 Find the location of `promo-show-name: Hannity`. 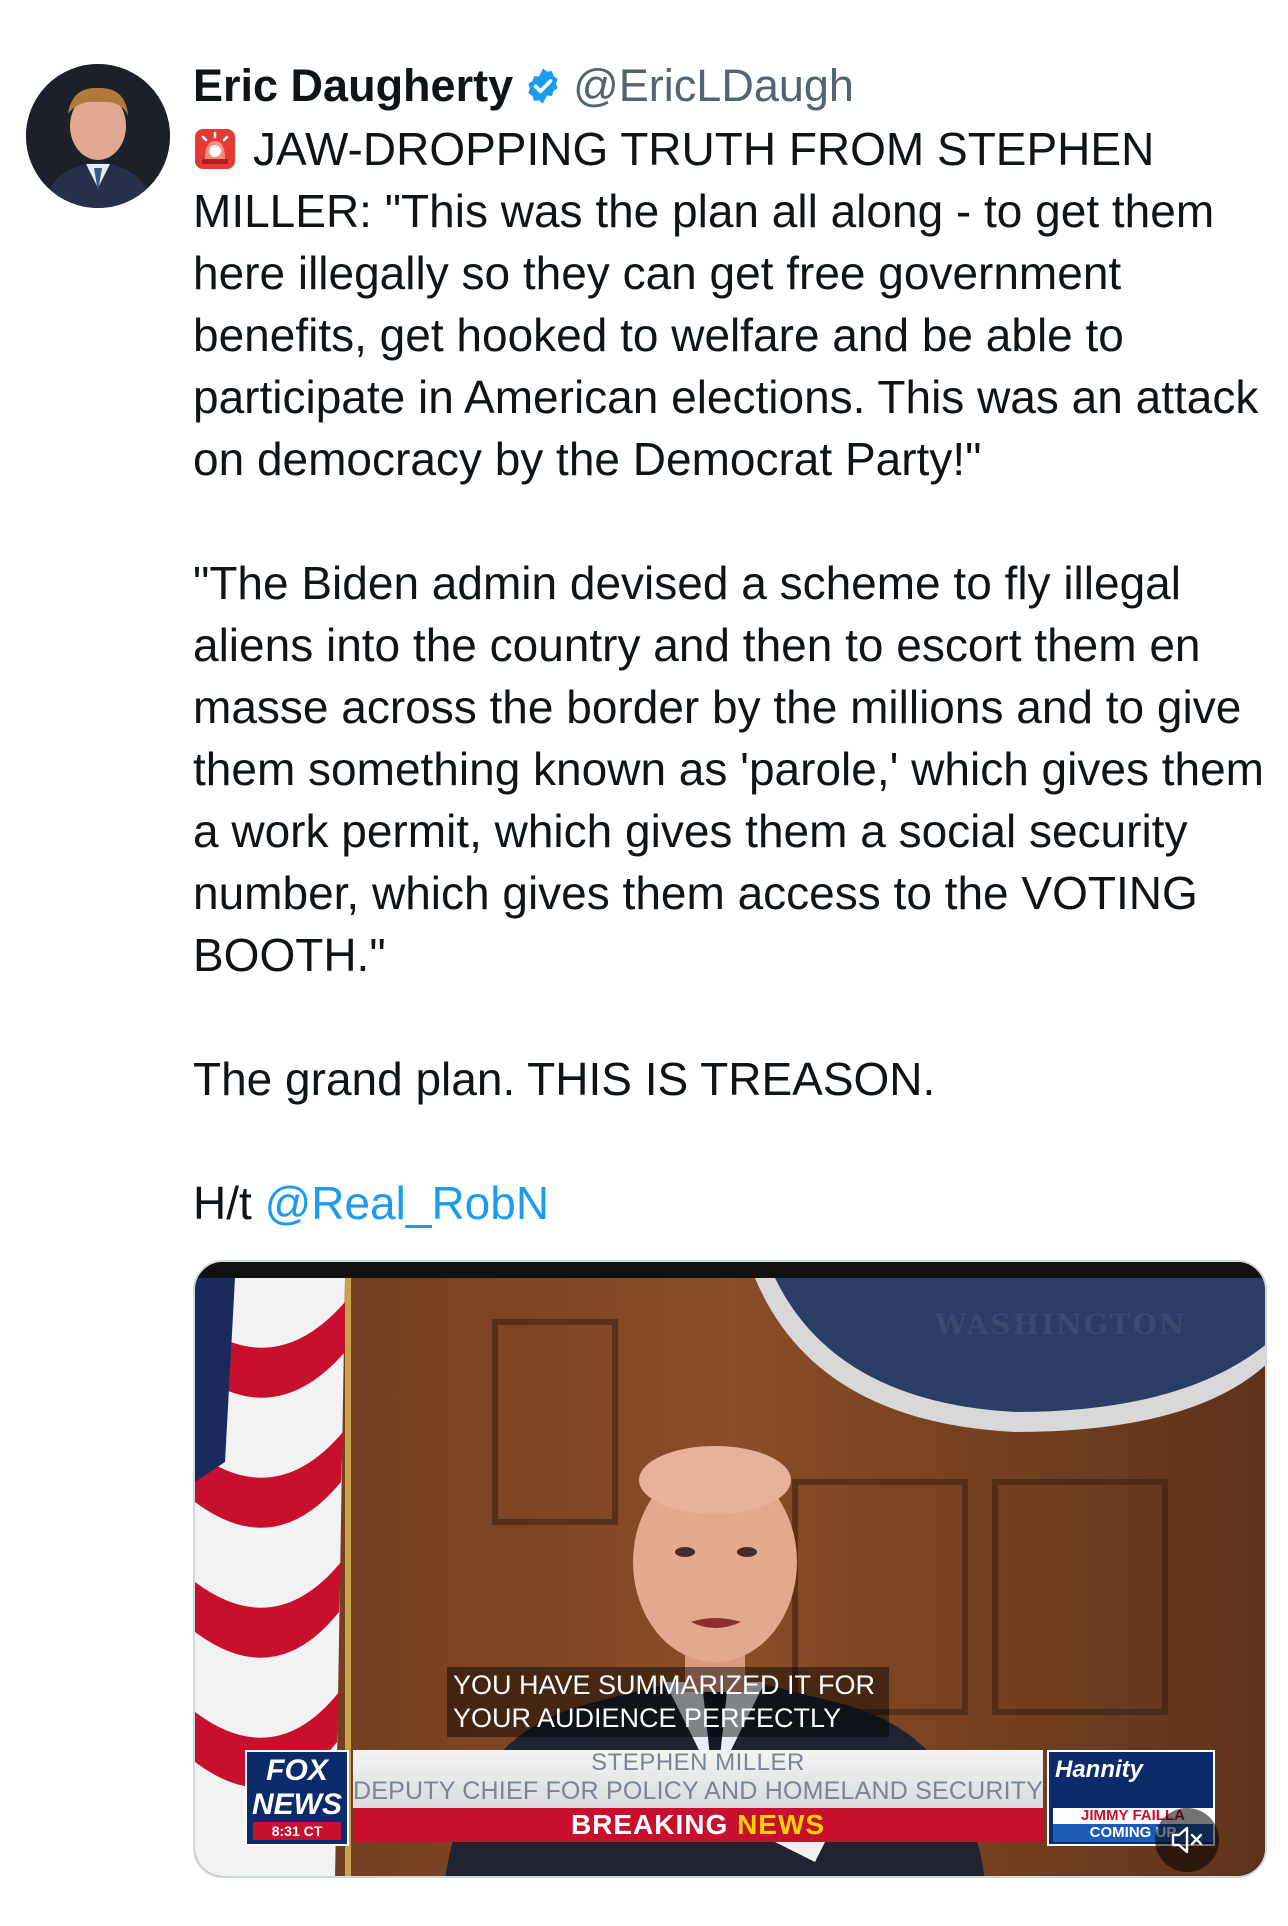

promo-show-name: Hannity is located at coordinates (1099, 1769).